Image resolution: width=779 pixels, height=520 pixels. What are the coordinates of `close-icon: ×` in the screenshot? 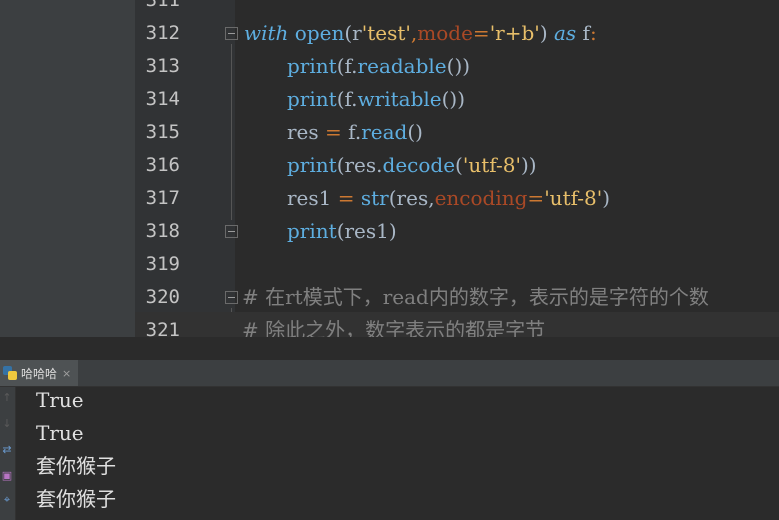 It's located at (66, 373).